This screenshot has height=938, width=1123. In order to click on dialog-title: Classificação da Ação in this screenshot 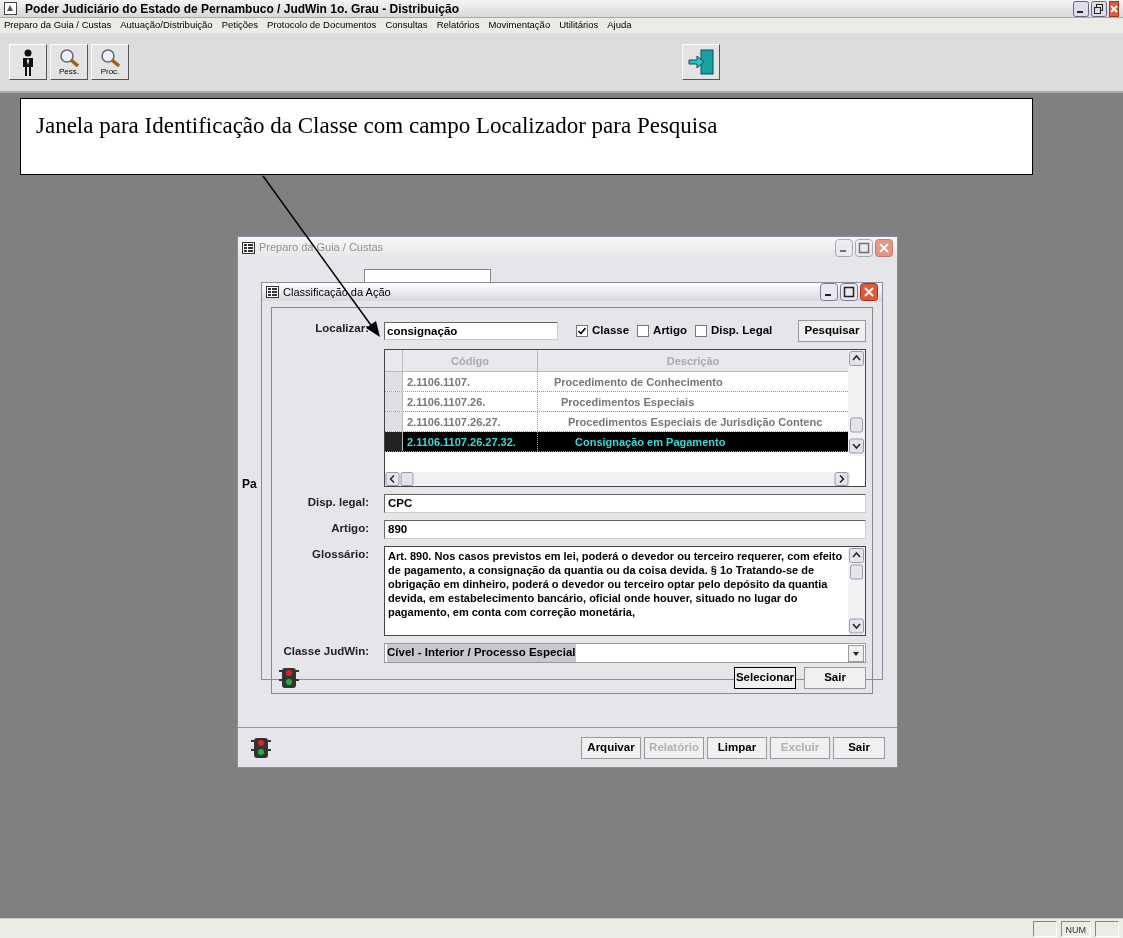, I will do `click(337, 292)`.